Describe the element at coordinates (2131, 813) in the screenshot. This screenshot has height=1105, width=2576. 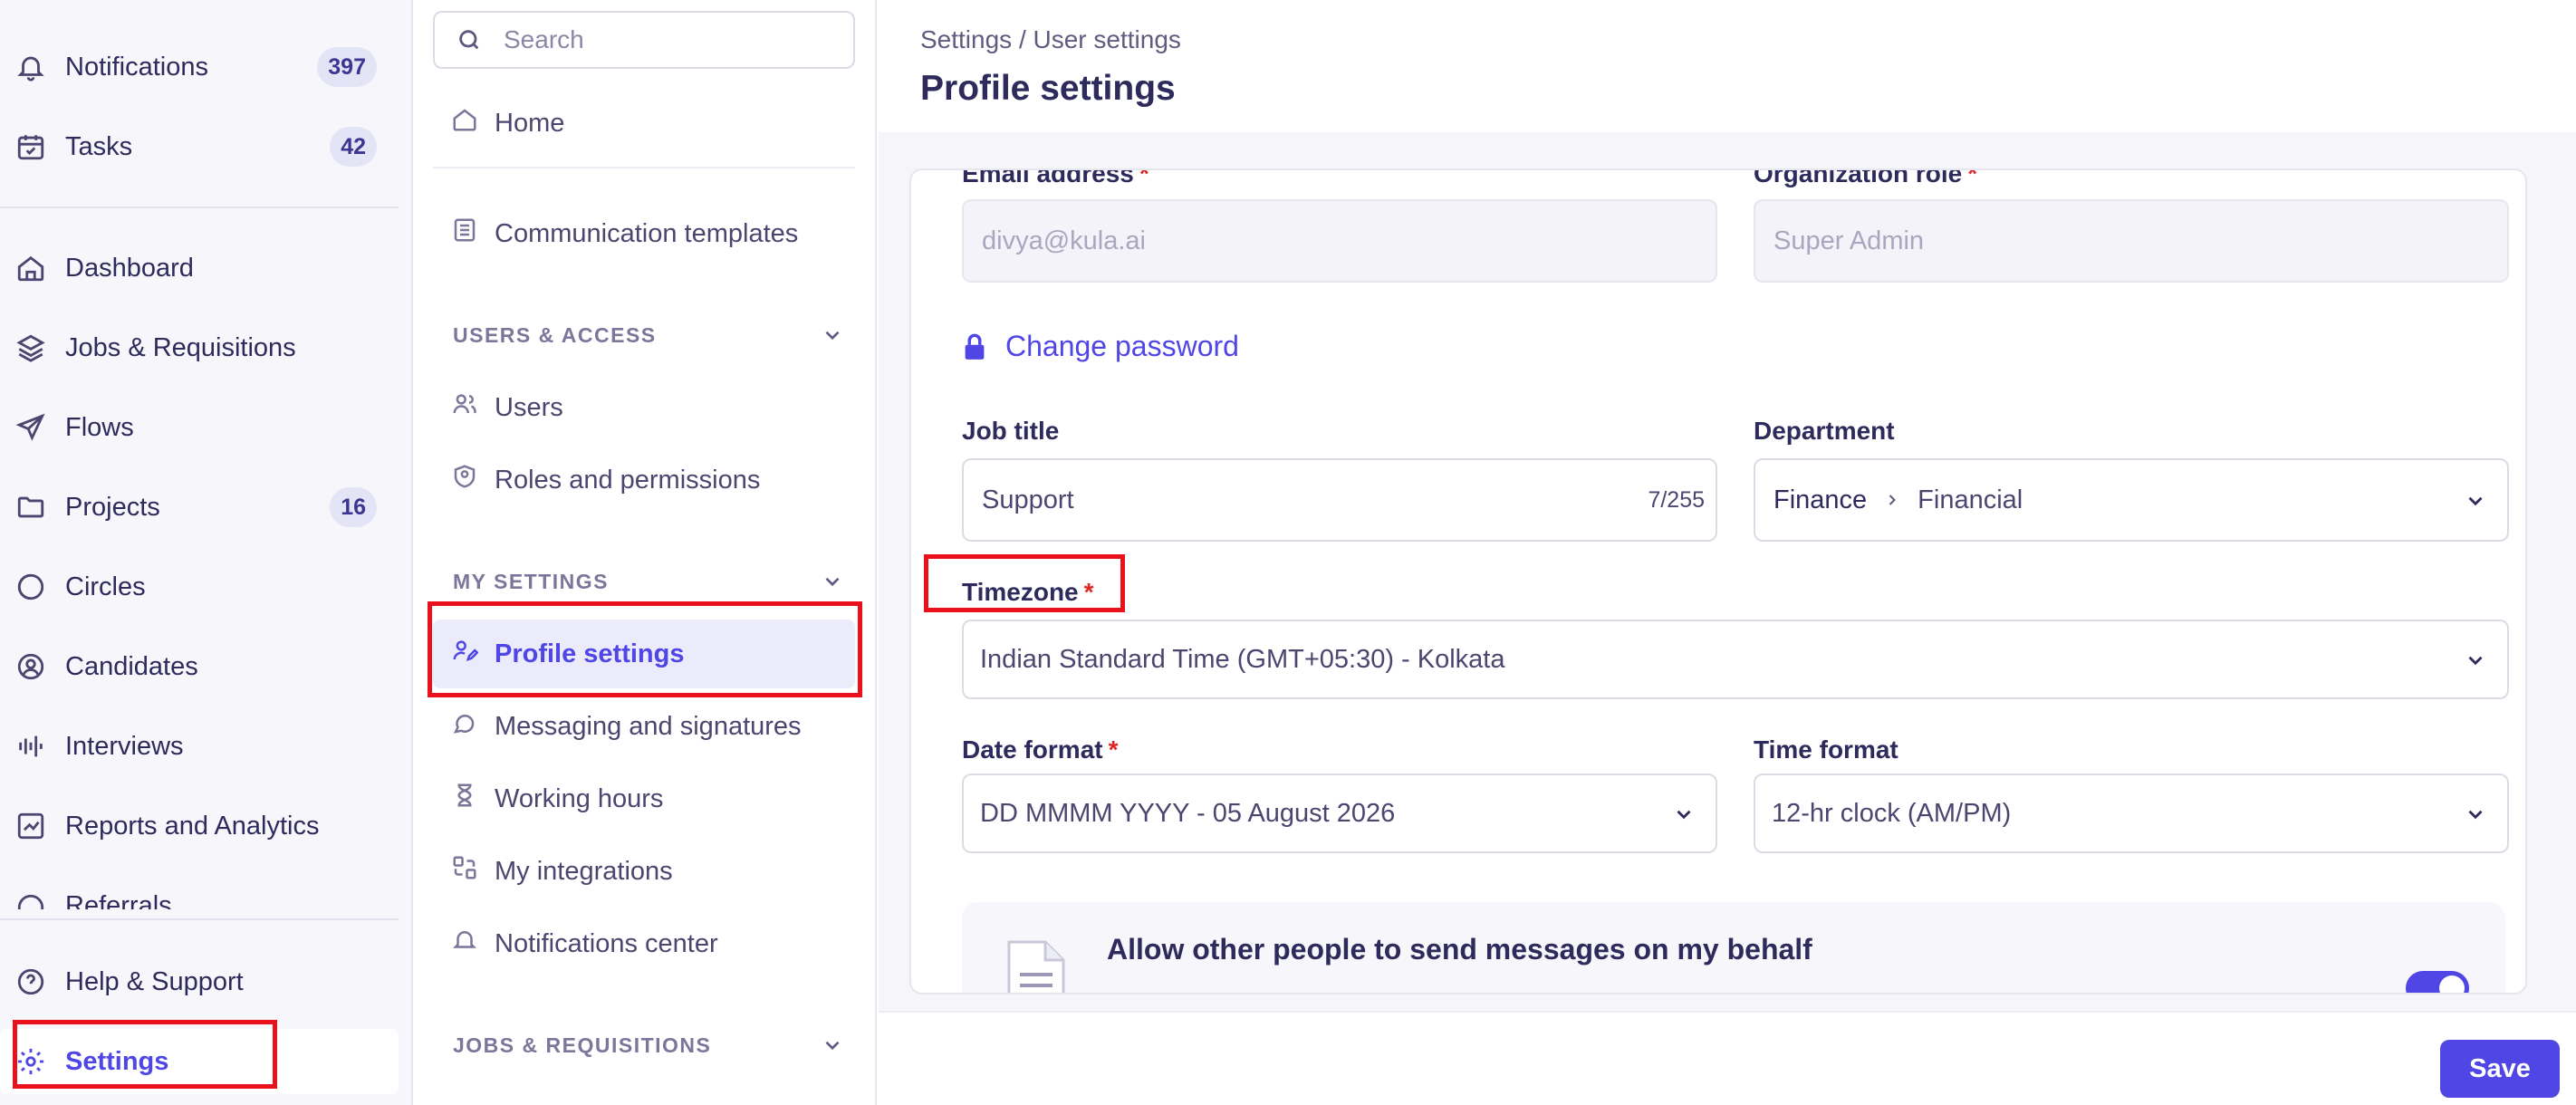
I see `time-format-select: 12-hr clock (AM/PM)` at that location.